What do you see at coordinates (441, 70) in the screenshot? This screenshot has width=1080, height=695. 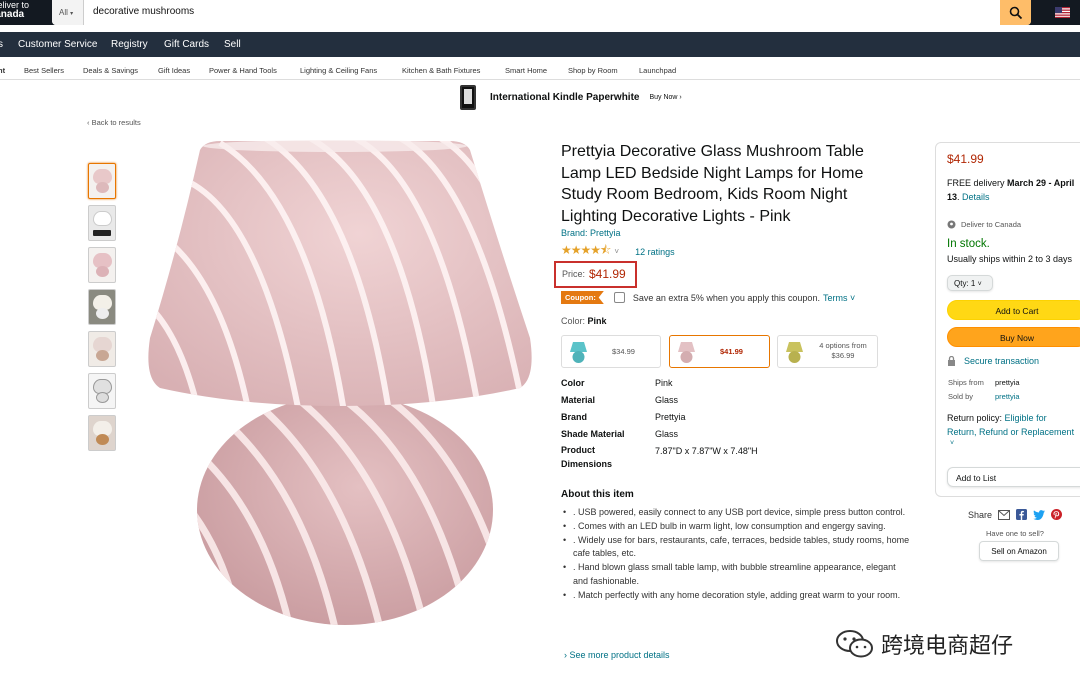 I see `subnav-kitchen-bath: Kitchen & Bath Fixtures` at bounding box center [441, 70].